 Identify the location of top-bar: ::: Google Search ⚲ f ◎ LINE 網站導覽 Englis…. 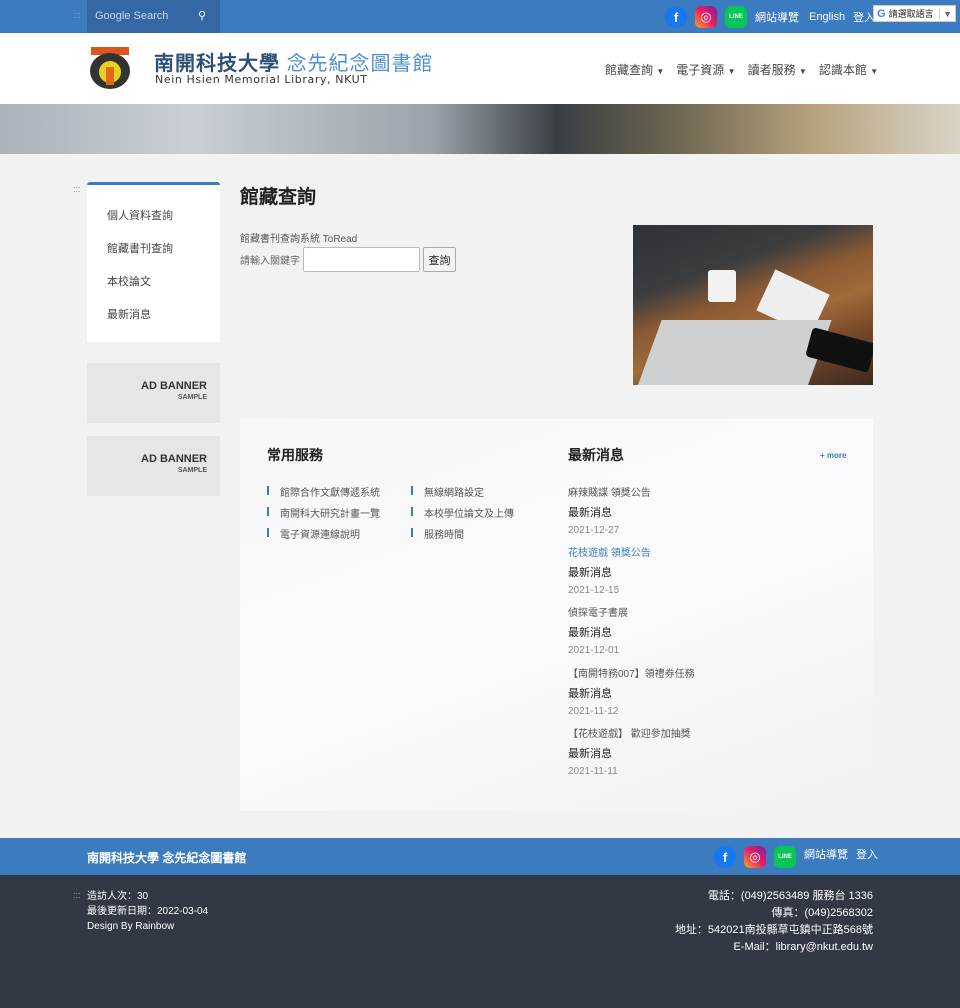
(480, 16).